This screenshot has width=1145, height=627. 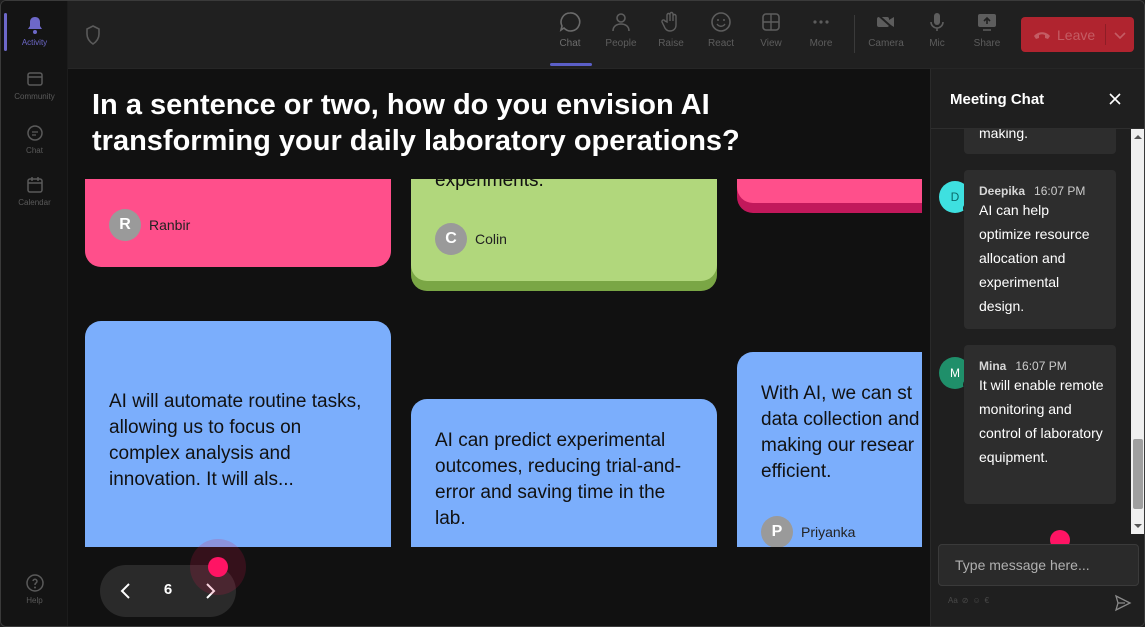 I want to click on rail-label: Community, so click(x=34, y=96).